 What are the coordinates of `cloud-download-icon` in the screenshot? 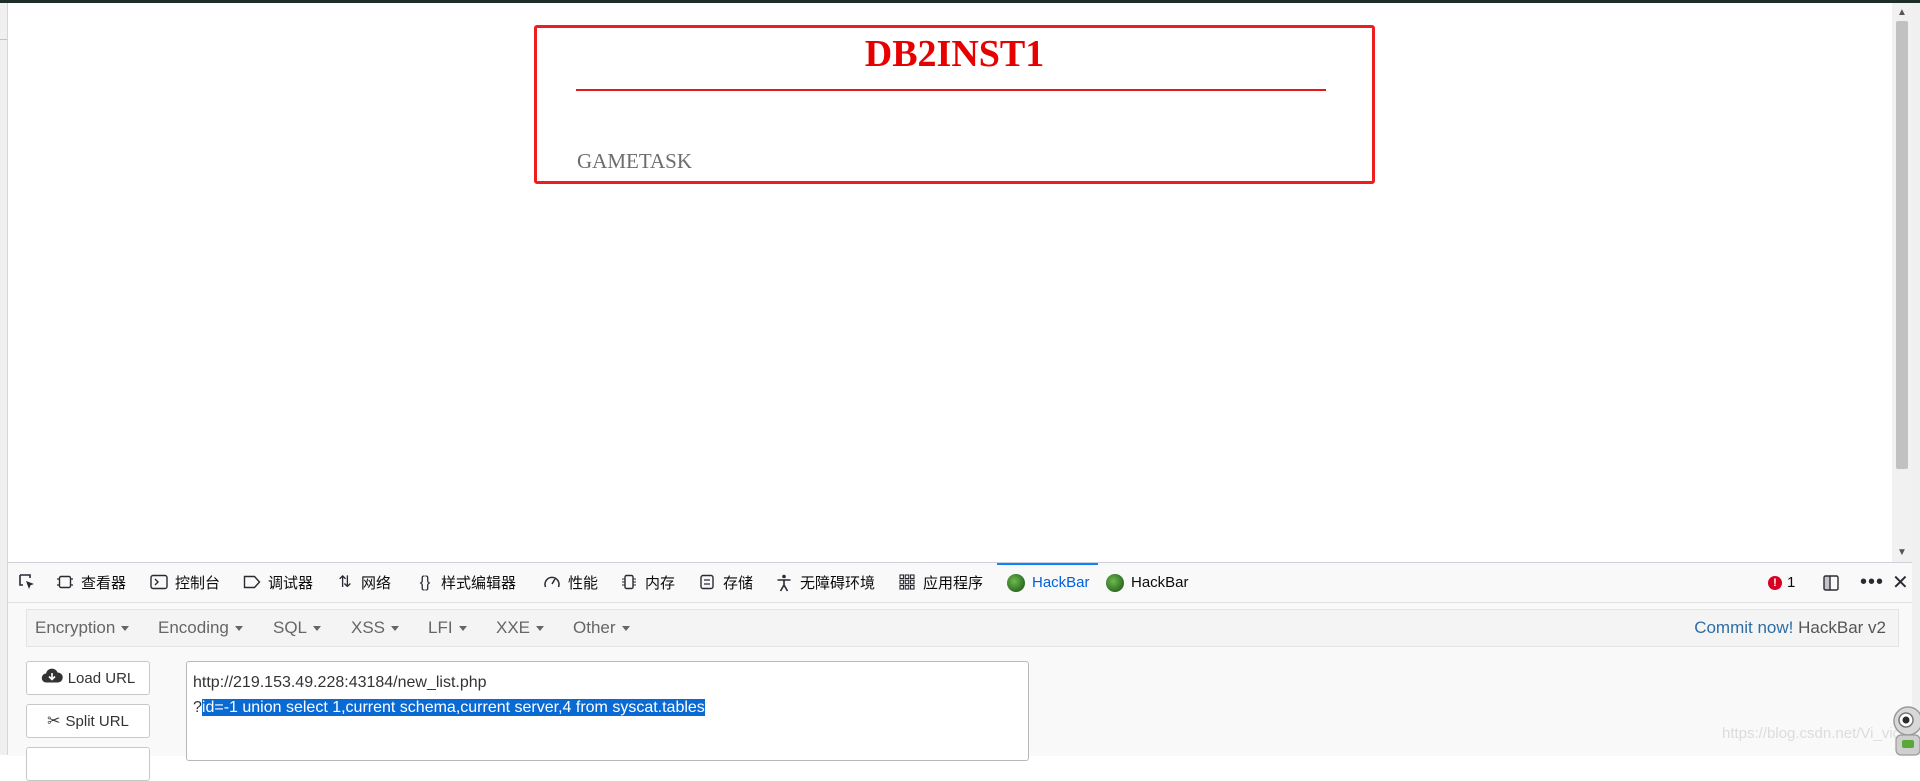 It's located at (52, 678).